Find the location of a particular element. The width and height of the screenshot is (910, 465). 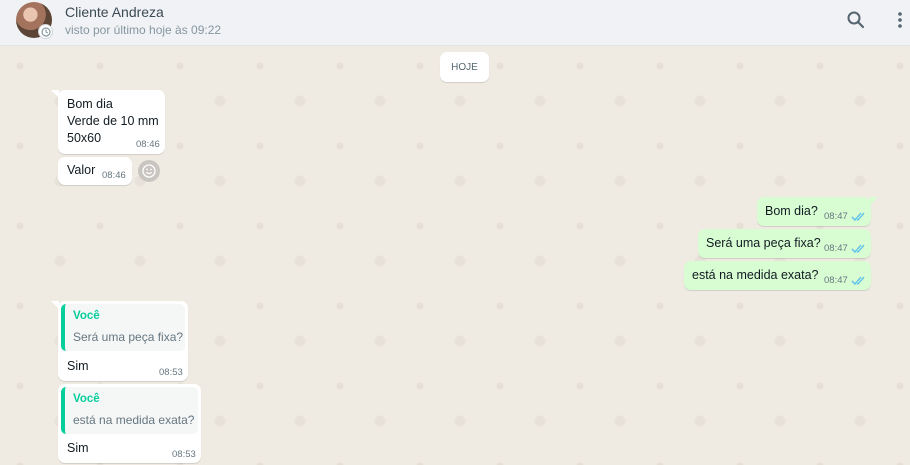

menu-icon is located at coordinates (900, 22).